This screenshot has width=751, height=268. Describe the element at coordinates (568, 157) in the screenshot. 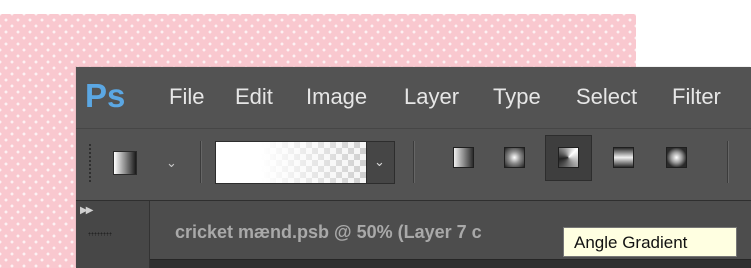

I see `angle-gradient-icon` at that location.